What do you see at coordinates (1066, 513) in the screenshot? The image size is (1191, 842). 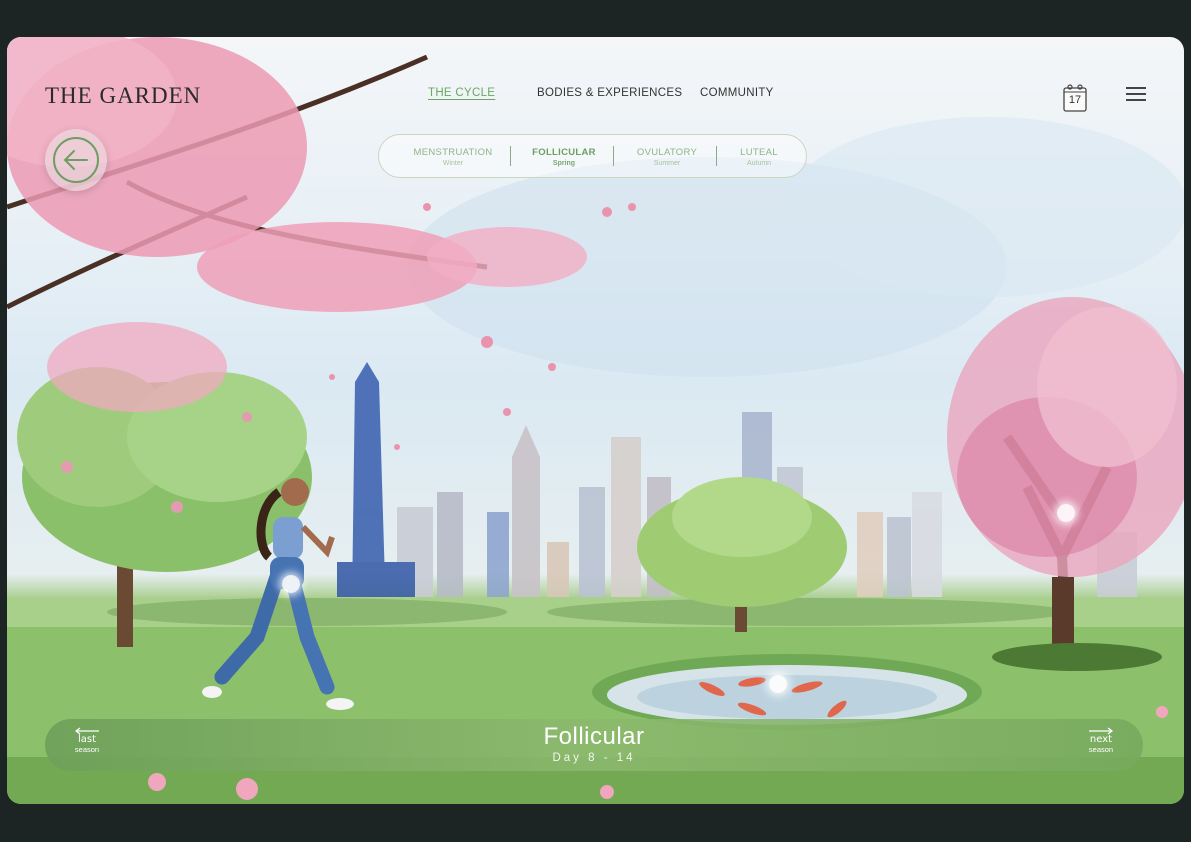 I see `hotspot-cherry-tree` at bounding box center [1066, 513].